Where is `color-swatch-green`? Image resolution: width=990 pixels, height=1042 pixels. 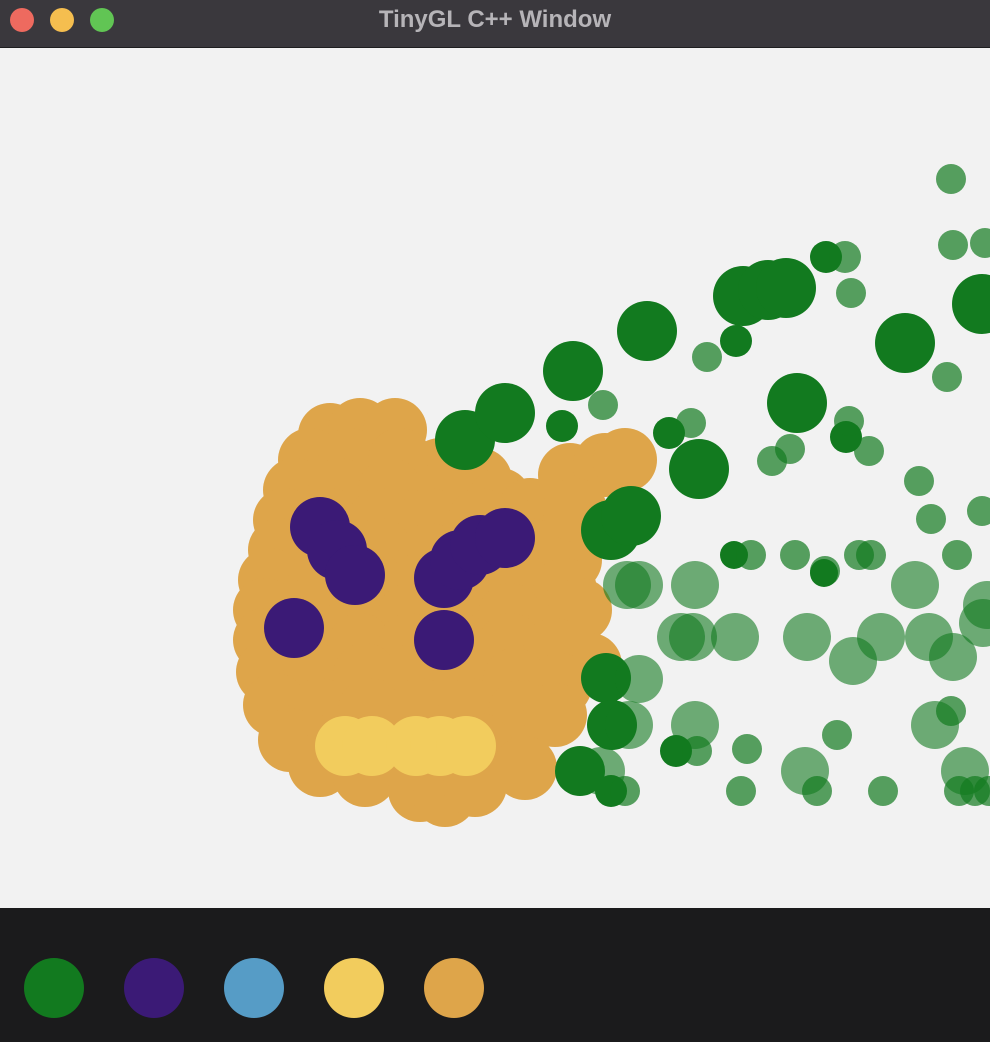
color-swatch-green is located at coordinates (54, 988).